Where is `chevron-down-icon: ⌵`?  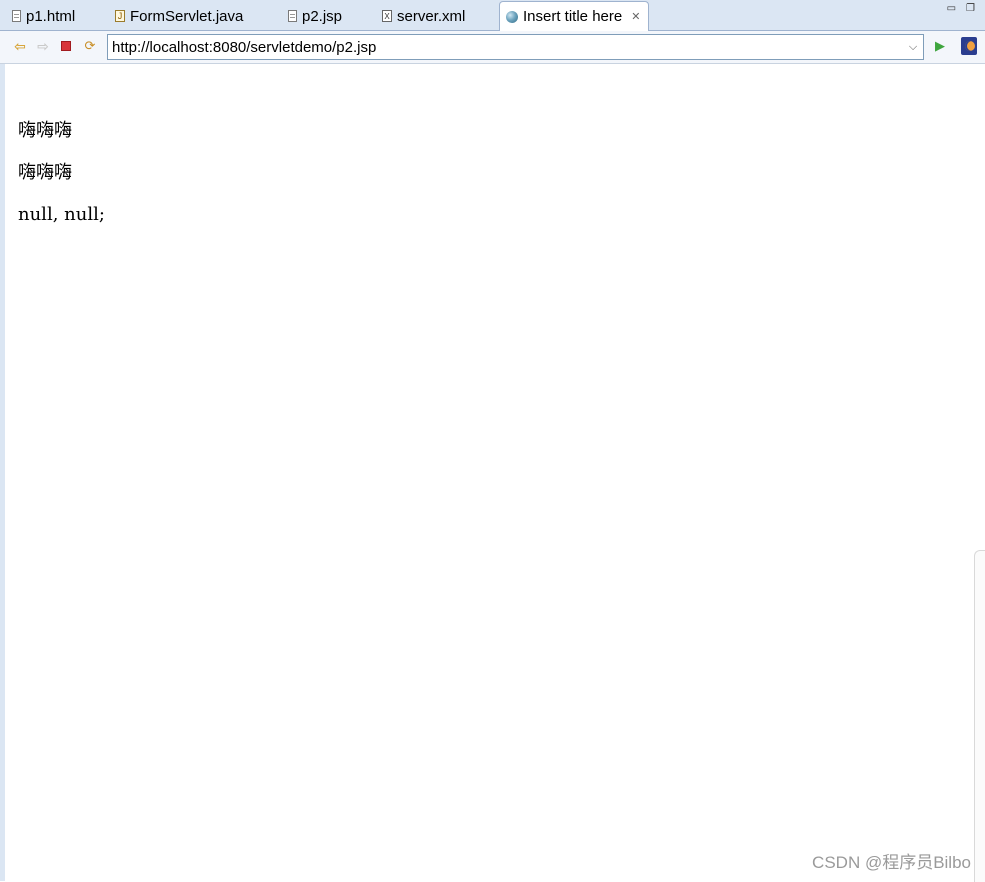
chevron-down-icon: ⌵ is located at coordinates (913, 47).